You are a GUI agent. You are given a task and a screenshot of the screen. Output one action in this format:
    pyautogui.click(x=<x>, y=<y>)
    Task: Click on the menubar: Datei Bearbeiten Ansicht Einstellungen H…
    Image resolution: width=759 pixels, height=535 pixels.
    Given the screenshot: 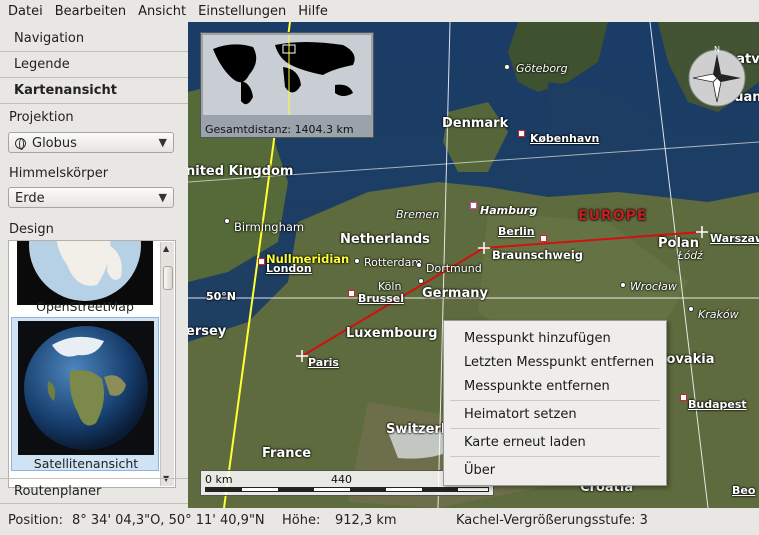 What is the action you would take?
    pyautogui.click(x=379, y=11)
    